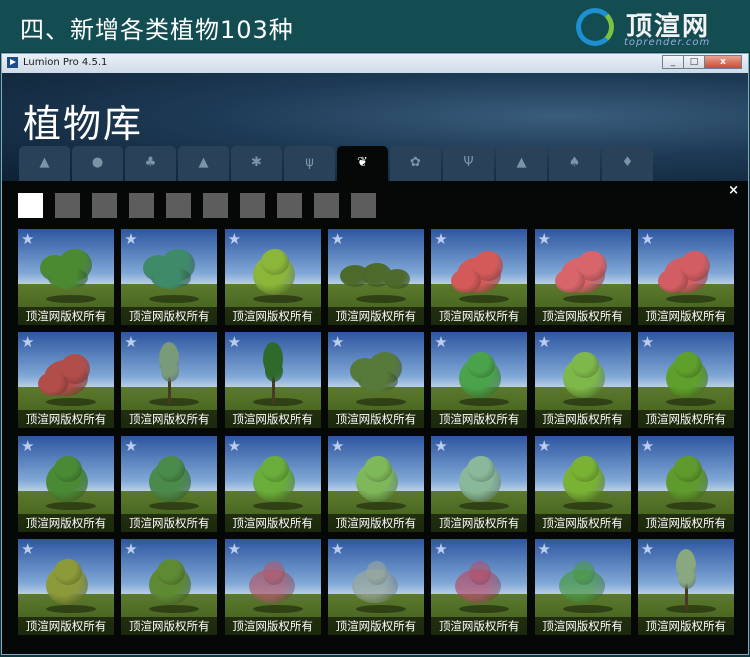 This screenshot has width=750, height=657. Describe the element at coordinates (723, 62) in the screenshot. I see `close-window-button: x` at that location.